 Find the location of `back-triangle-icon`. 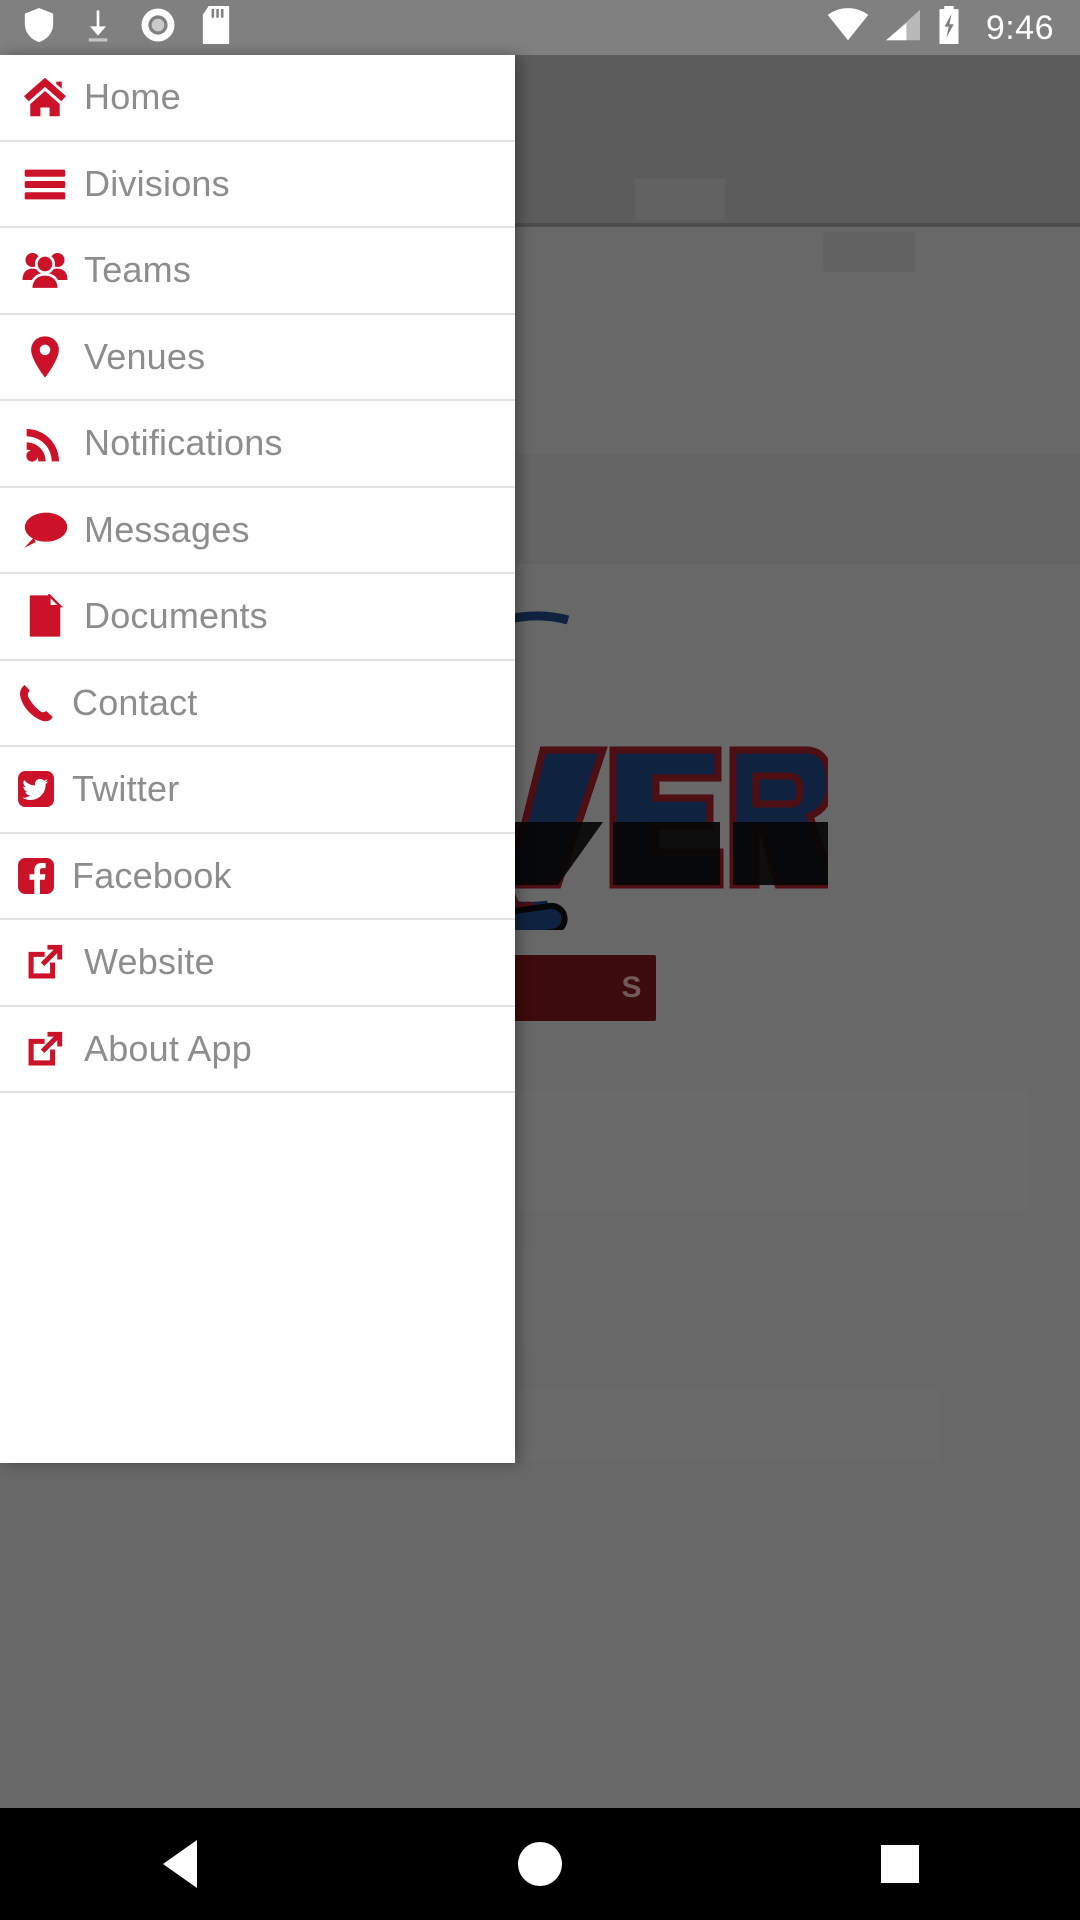

back-triangle-icon is located at coordinates (180, 1864).